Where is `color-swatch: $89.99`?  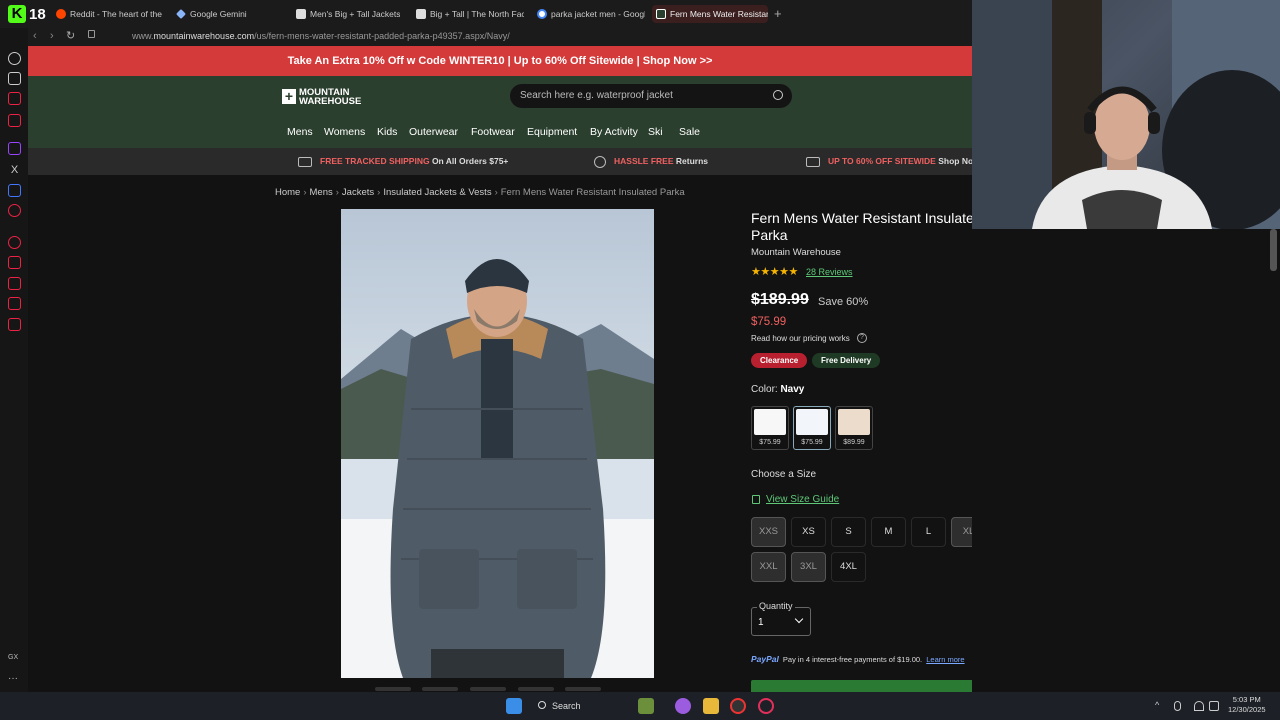
color-swatch: $89.99 is located at coordinates (854, 428).